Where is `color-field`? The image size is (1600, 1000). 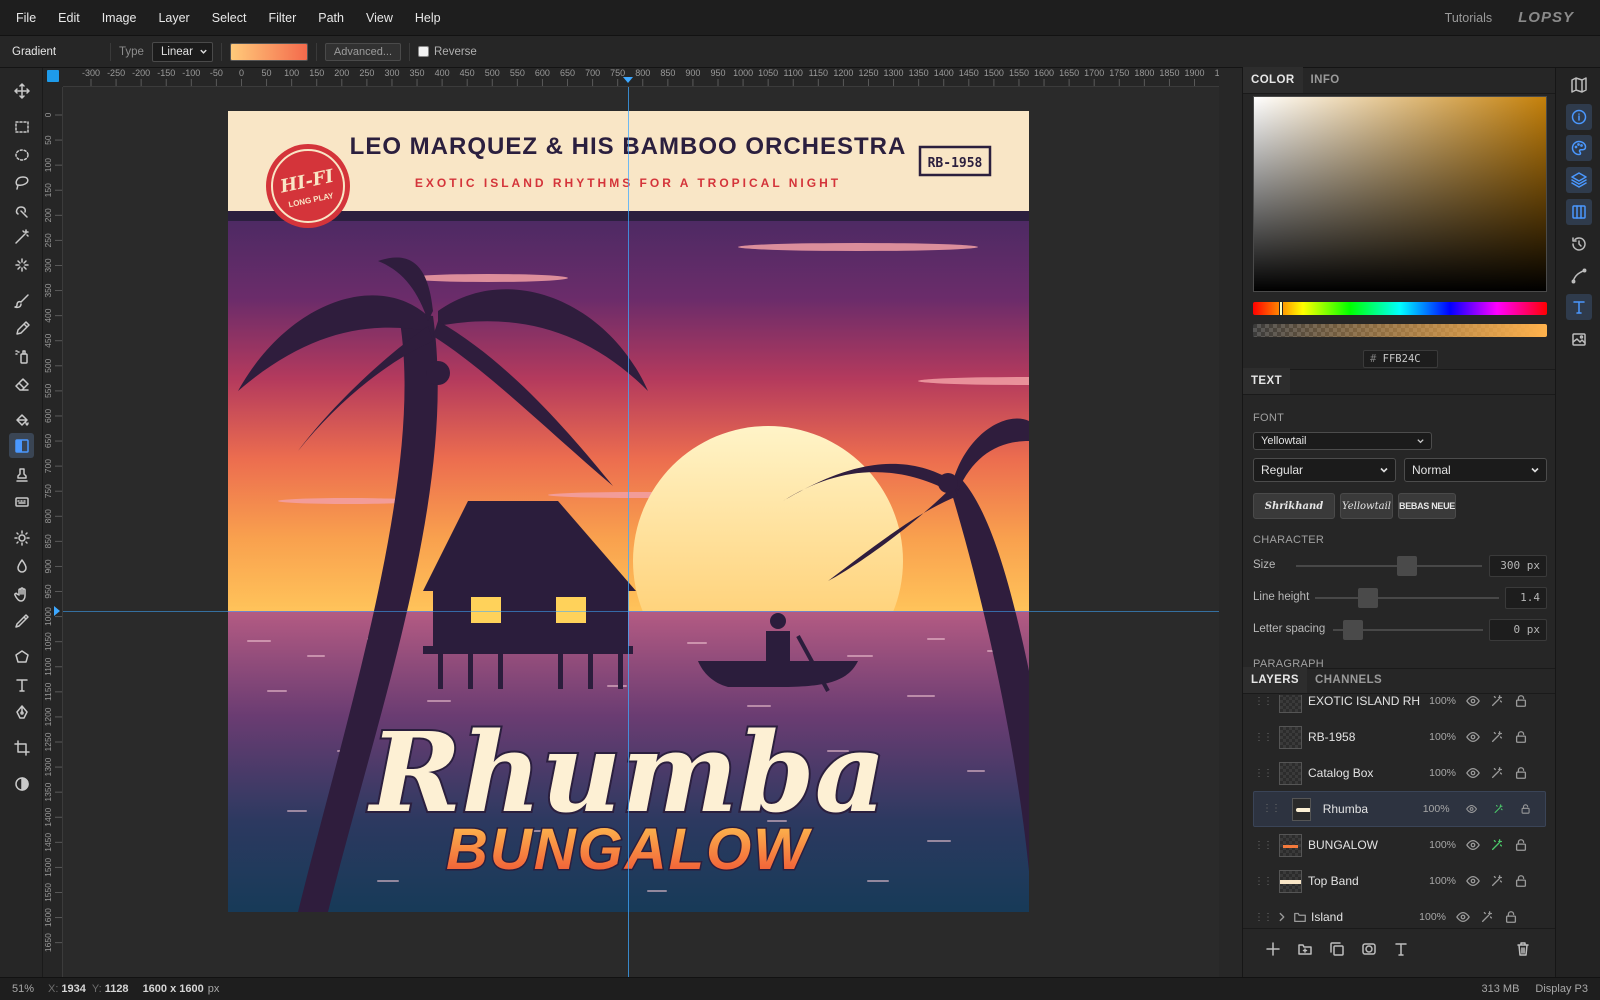
color-field is located at coordinates (1400, 194).